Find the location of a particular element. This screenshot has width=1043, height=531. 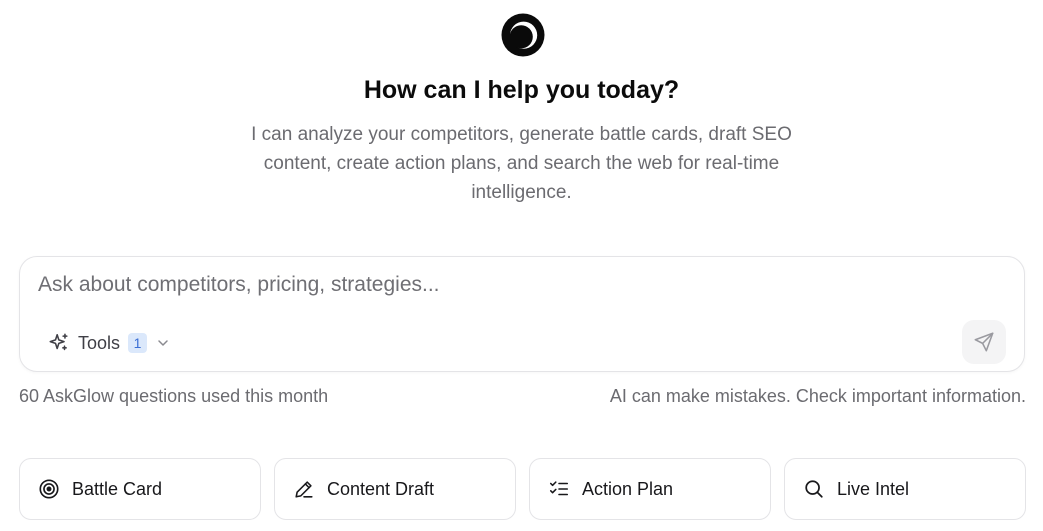

chevron-down-icon is located at coordinates (163, 343).